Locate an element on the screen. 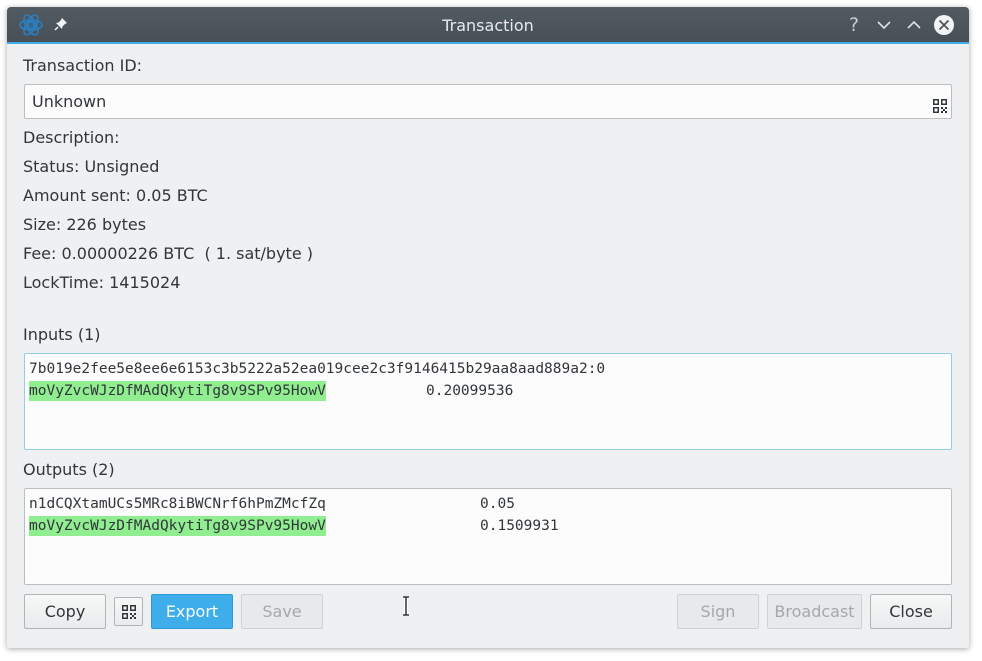  show-qr-button is located at coordinates (128, 611).